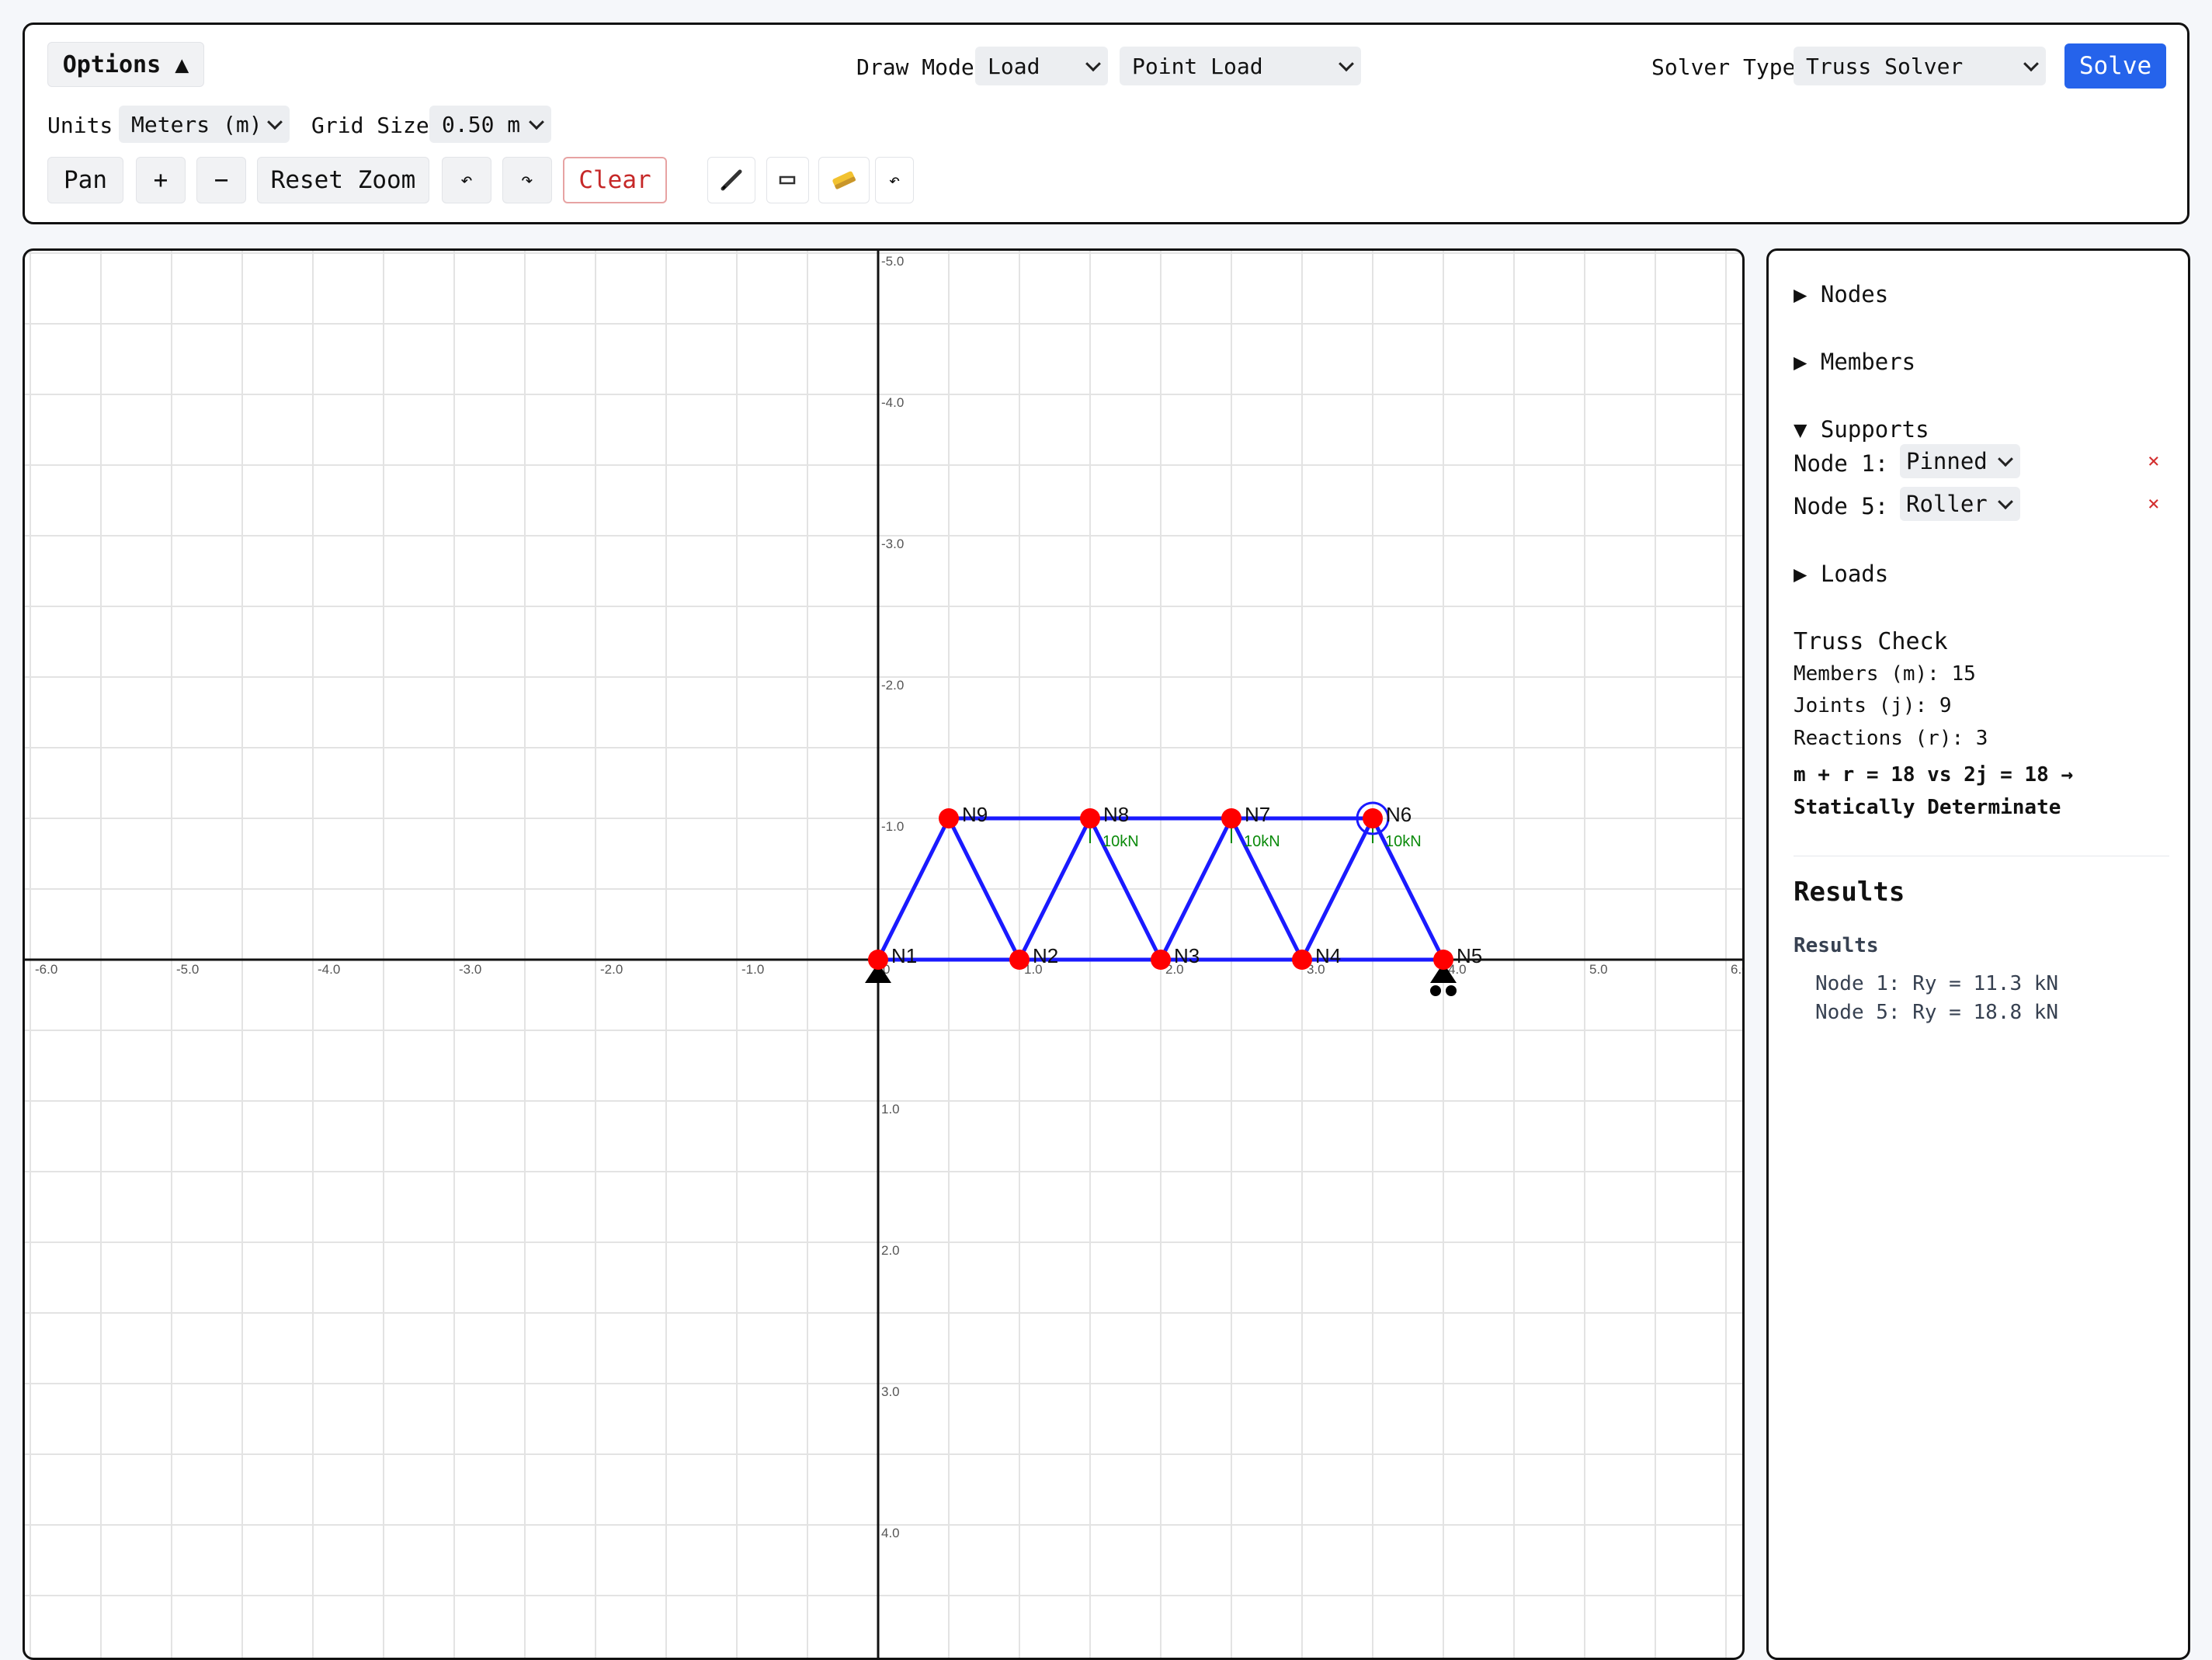 The image size is (2212, 1660). Describe the element at coordinates (1849, 892) in the screenshot. I see `results-title: Results` at that location.